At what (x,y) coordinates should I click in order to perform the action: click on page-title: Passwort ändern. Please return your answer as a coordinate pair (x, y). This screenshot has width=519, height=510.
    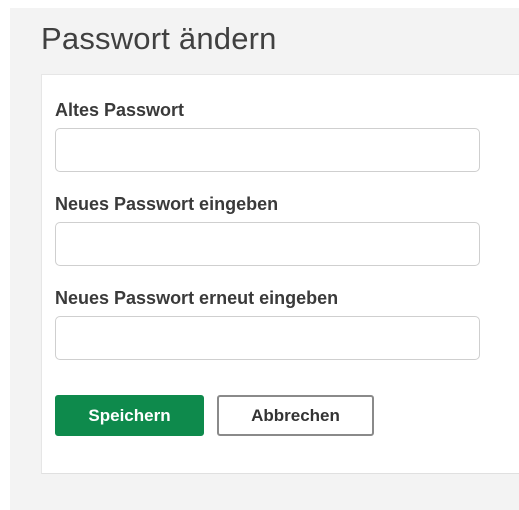
    Looking at the image, I should click on (159, 38).